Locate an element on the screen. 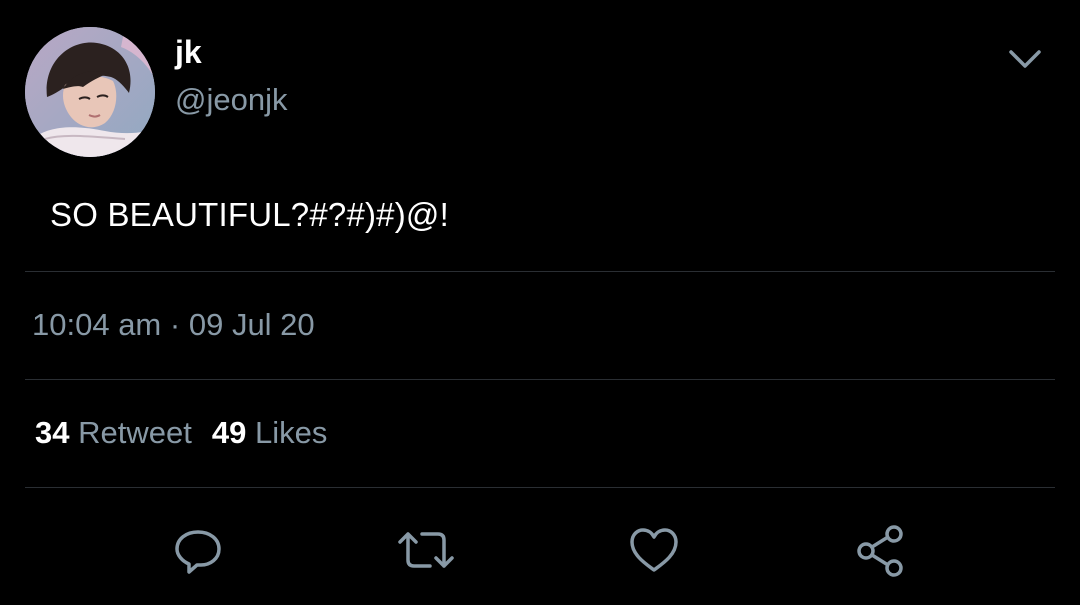 The image size is (1080, 605). reply-icon is located at coordinates (198, 552).